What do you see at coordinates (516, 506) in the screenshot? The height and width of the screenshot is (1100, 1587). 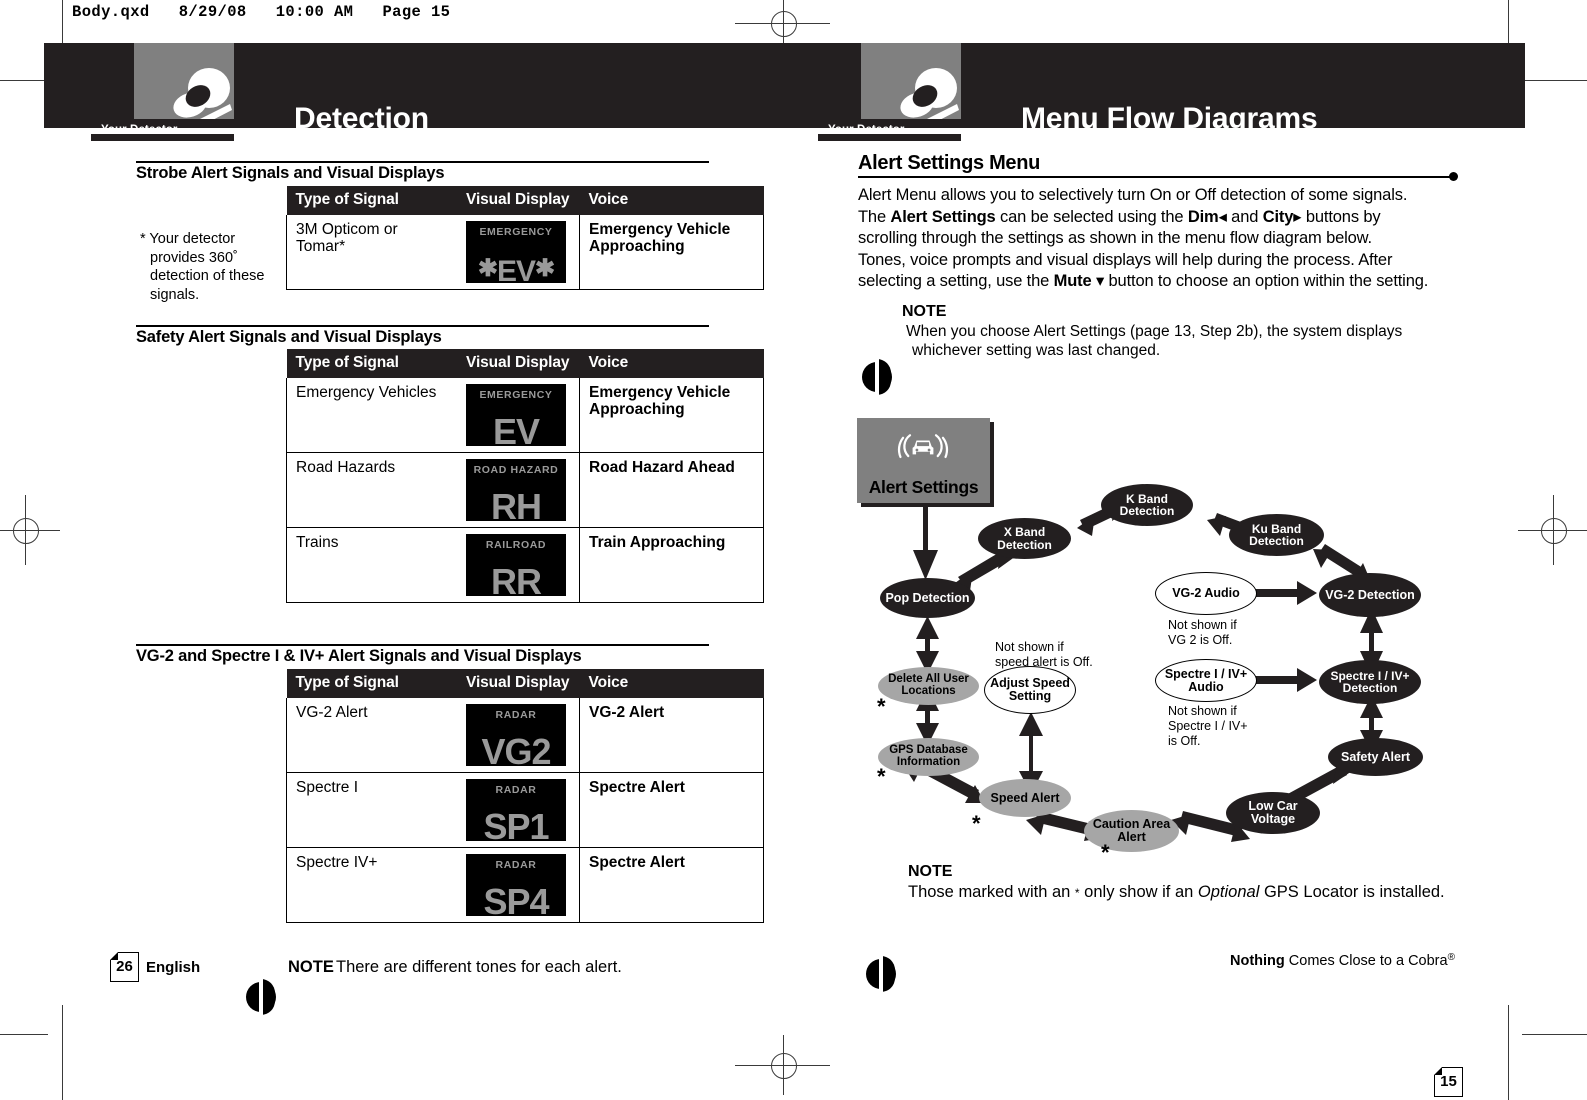 I see `lcd-big-label: RH` at bounding box center [516, 506].